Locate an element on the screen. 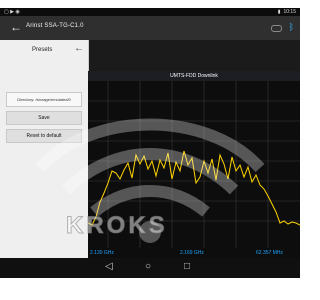 Image resolution: width=320 pixels, height=300 pixels. close-drawer-arrow-icon: ← is located at coordinates (79, 48).